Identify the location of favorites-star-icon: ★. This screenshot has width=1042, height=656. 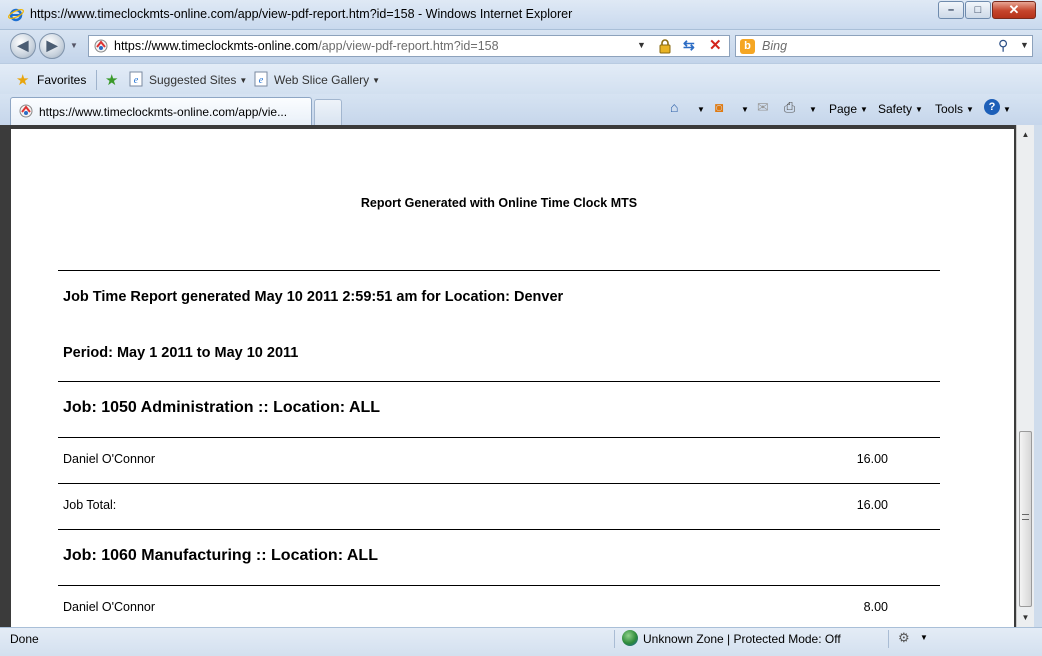
(23, 80).